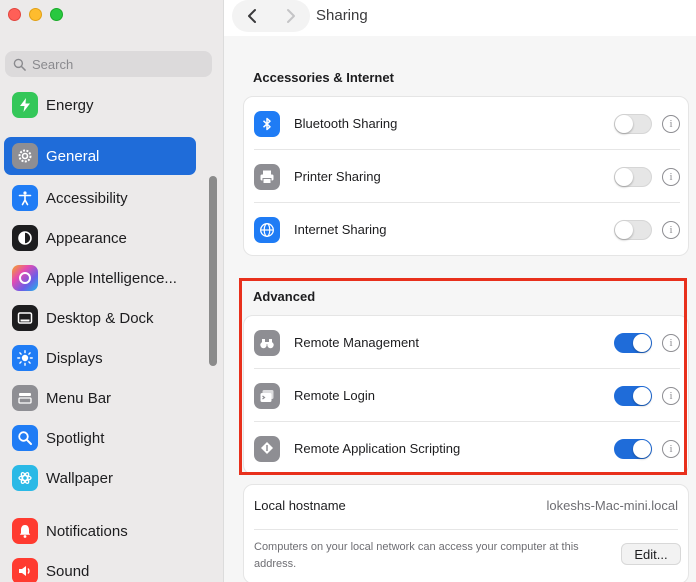 This screenshot has width=696, height=582. Describe the element at coordinates (25, 398) in the screenshot. I see `menubar-icon` at that location.